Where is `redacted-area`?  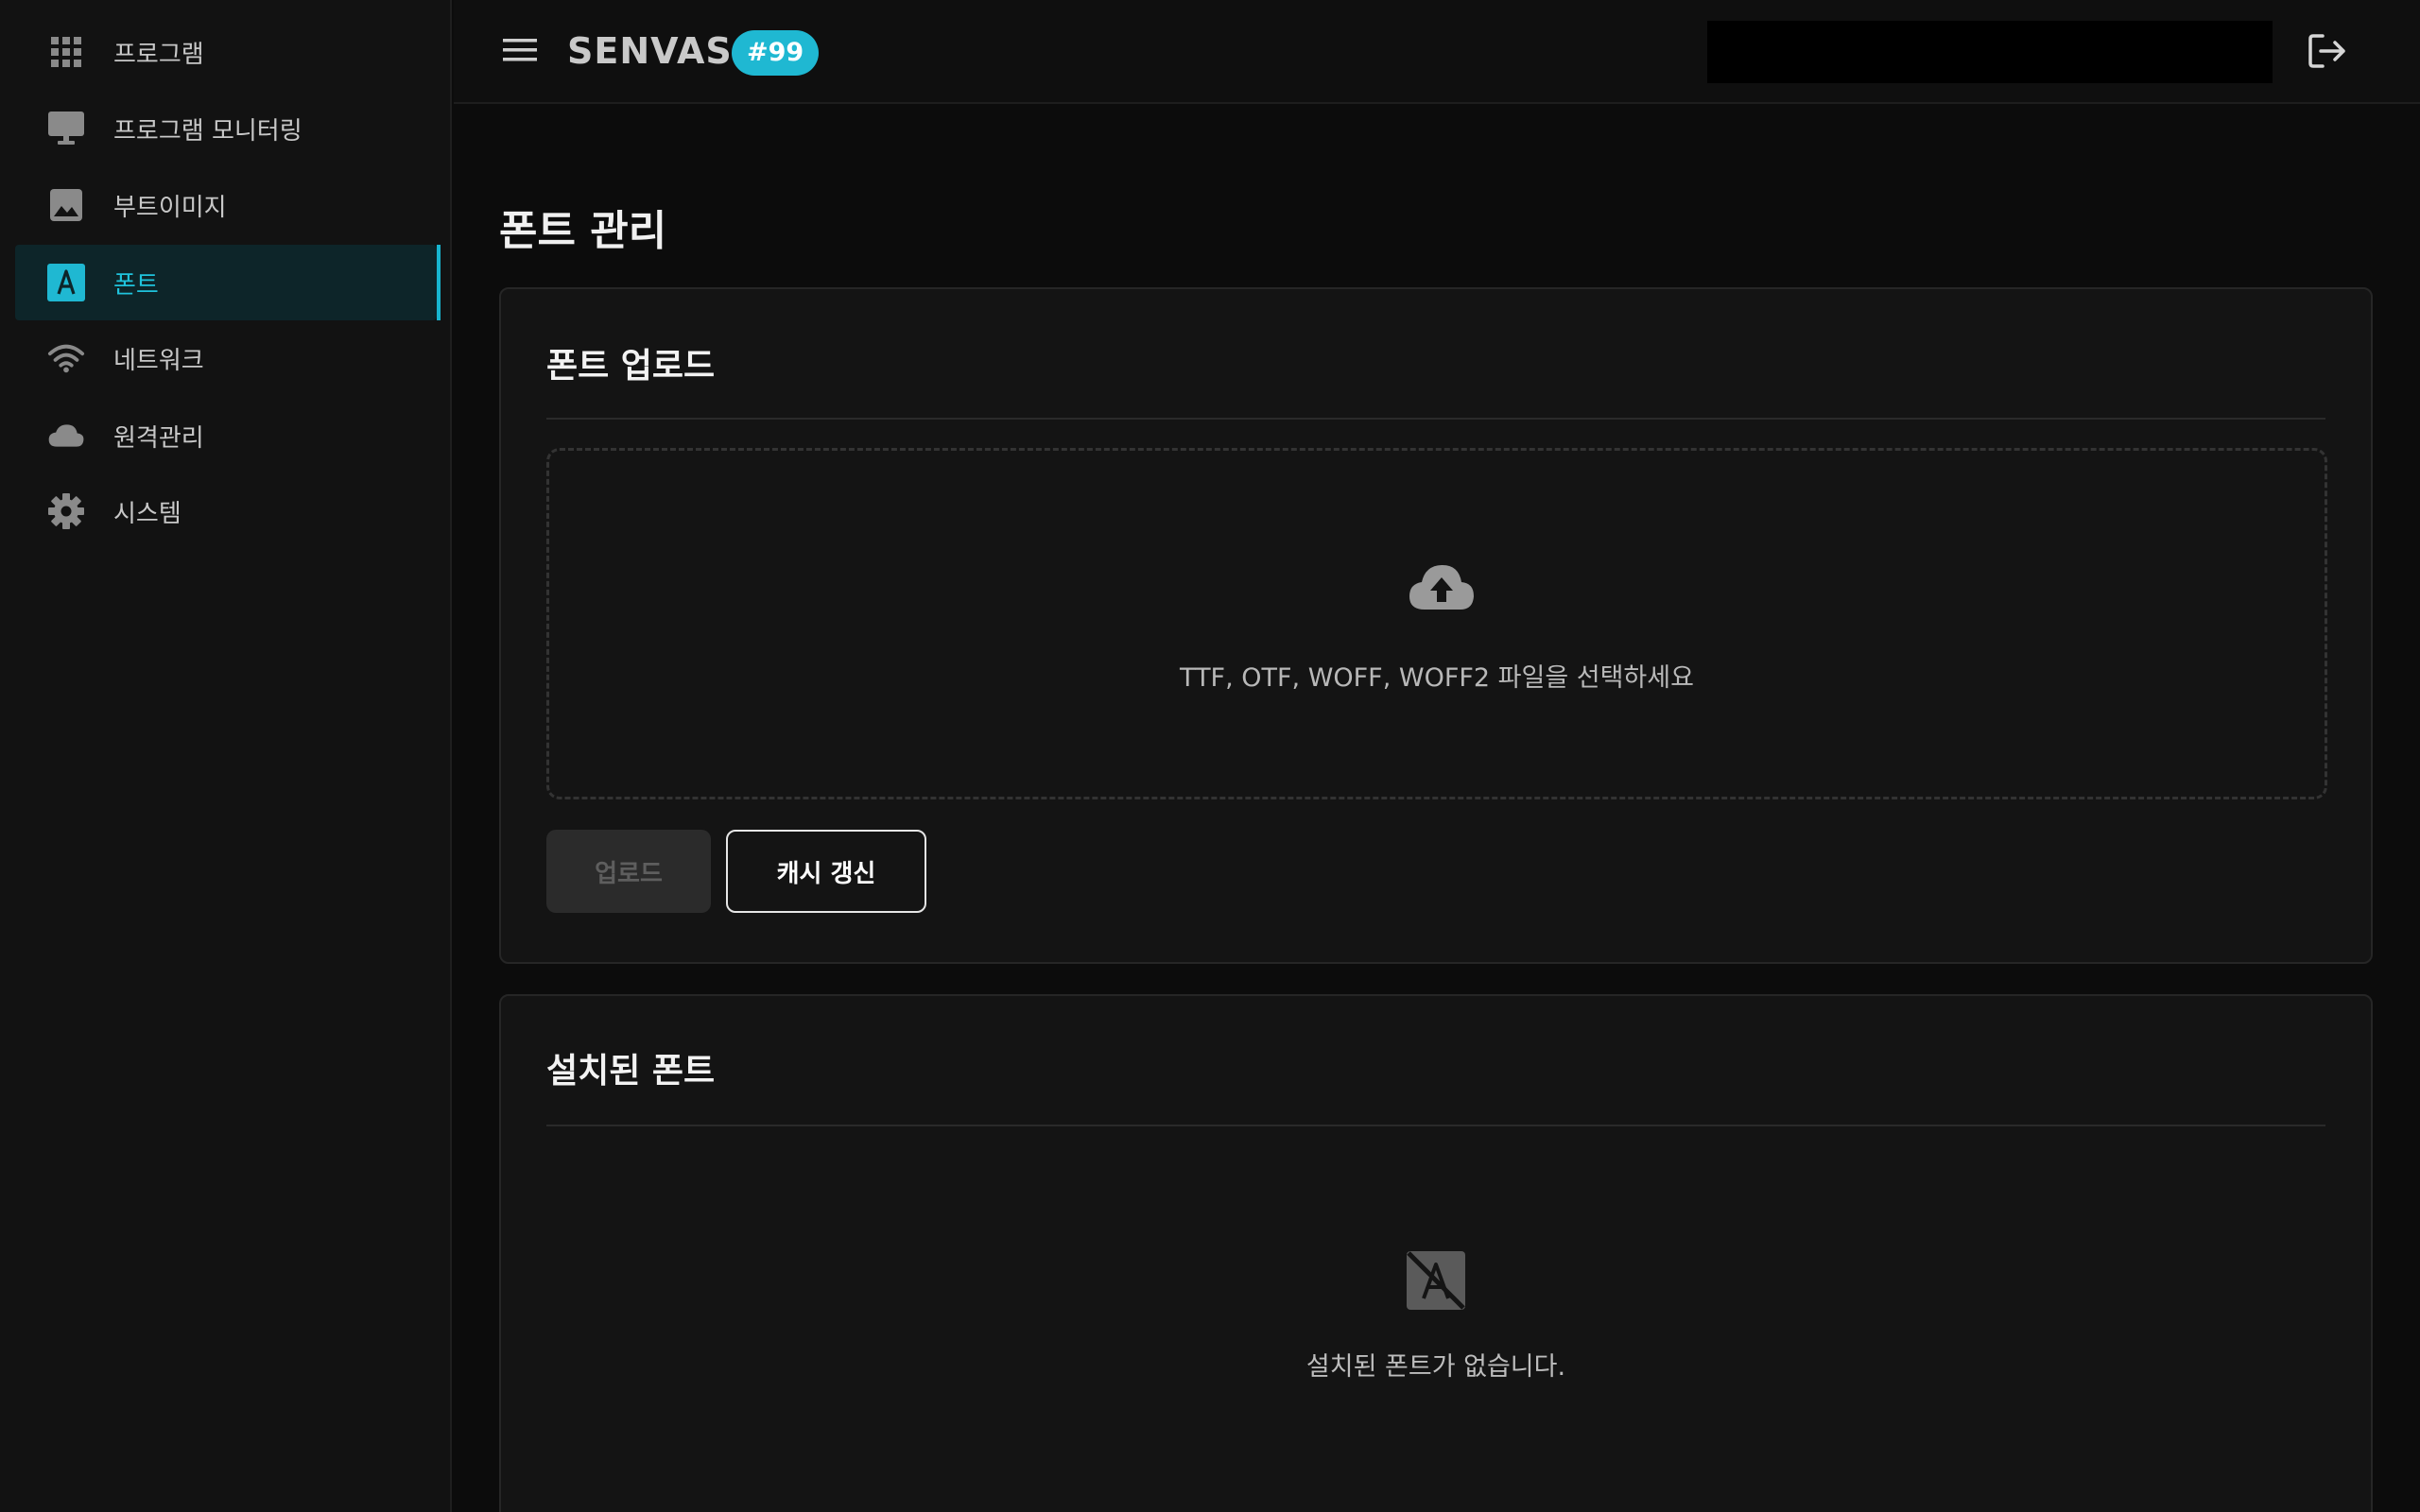
redacted-area is located at coordinates (1990, 52).